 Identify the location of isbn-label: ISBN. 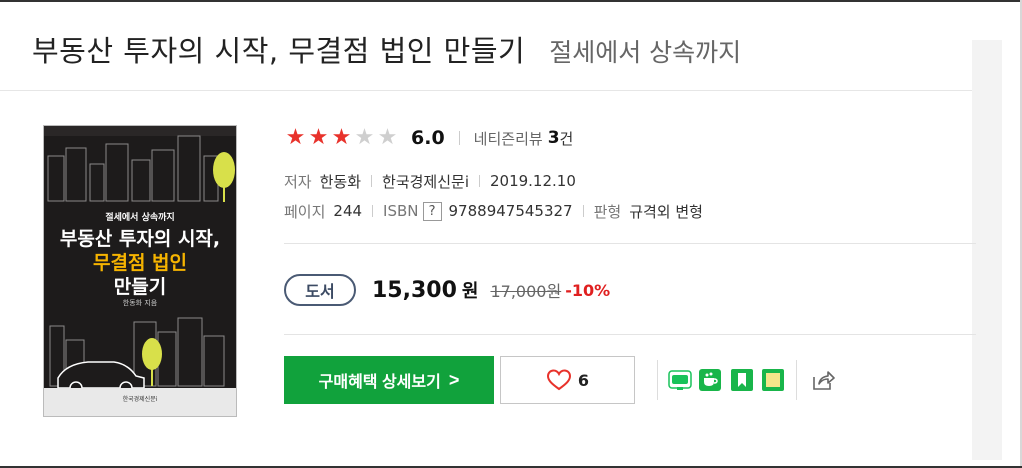
(401, 211).